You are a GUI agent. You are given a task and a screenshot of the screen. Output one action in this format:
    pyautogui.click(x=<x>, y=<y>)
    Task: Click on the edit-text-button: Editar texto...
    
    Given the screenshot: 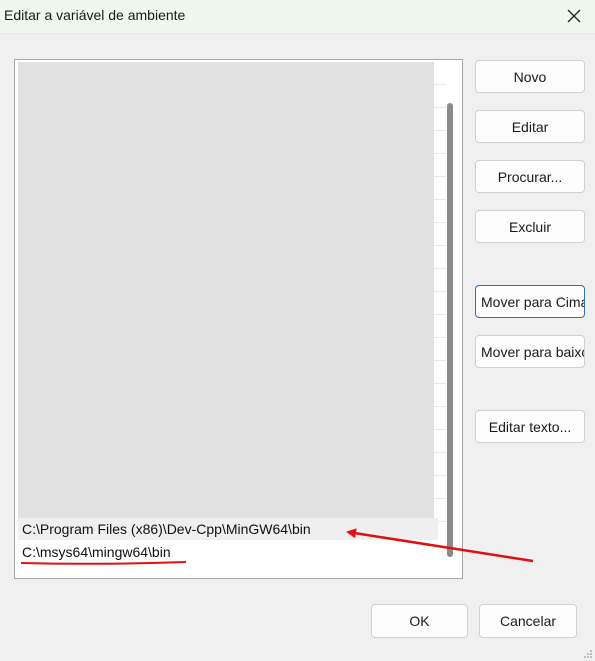 What is the action you would take?
    pyautogui.click(x=530, y=426)
    